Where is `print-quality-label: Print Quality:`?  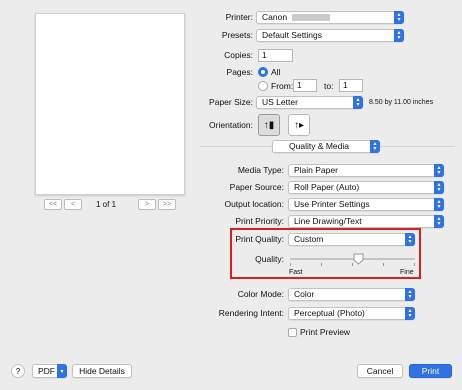
print-quality-label: Print Quality: is located at coordinates (259, 239).